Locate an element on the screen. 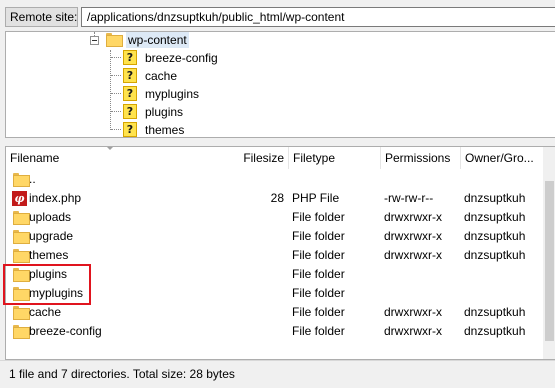  table-row: φ index.php 28 PHP File -rw-rw-r-- dnzsuptkuh is located at coordinates (271, 198).